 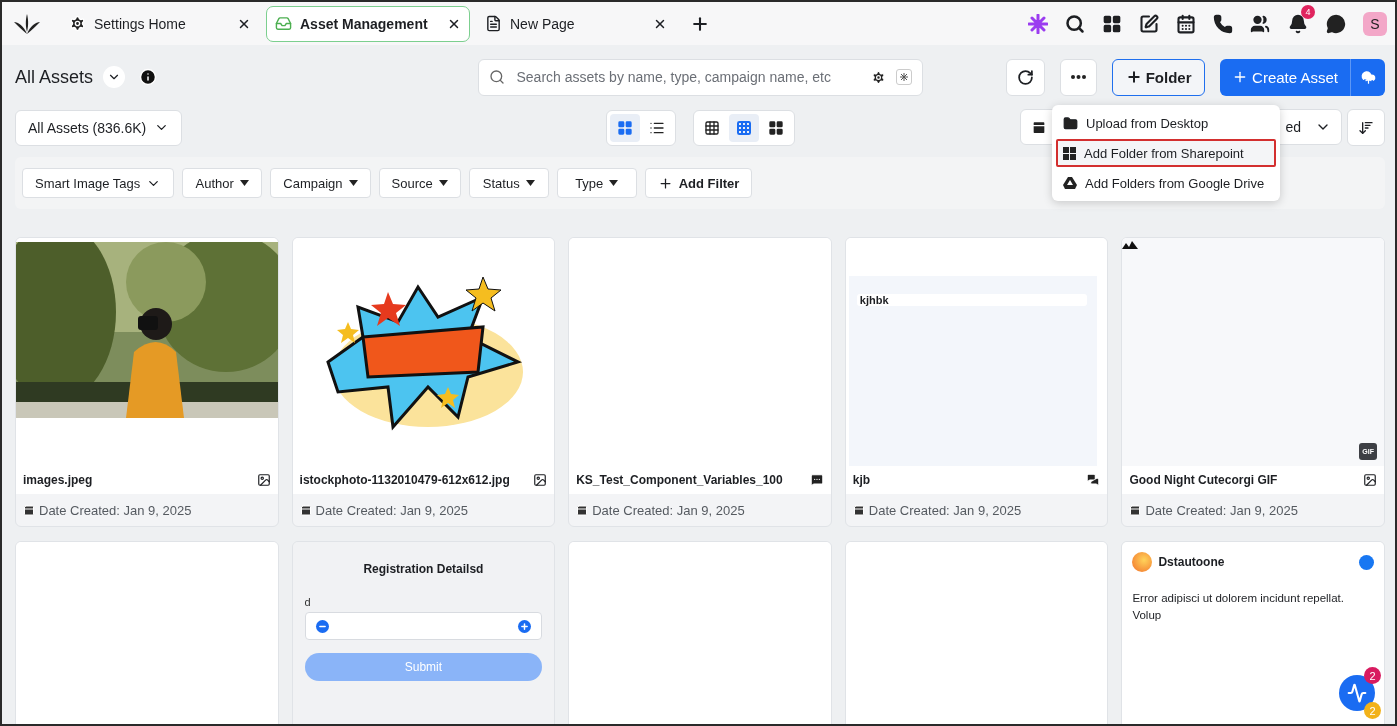 What do you see at coordinates (1142, 562) in the screenshot?
I see `avatar` at bounding box center [1142, 562].